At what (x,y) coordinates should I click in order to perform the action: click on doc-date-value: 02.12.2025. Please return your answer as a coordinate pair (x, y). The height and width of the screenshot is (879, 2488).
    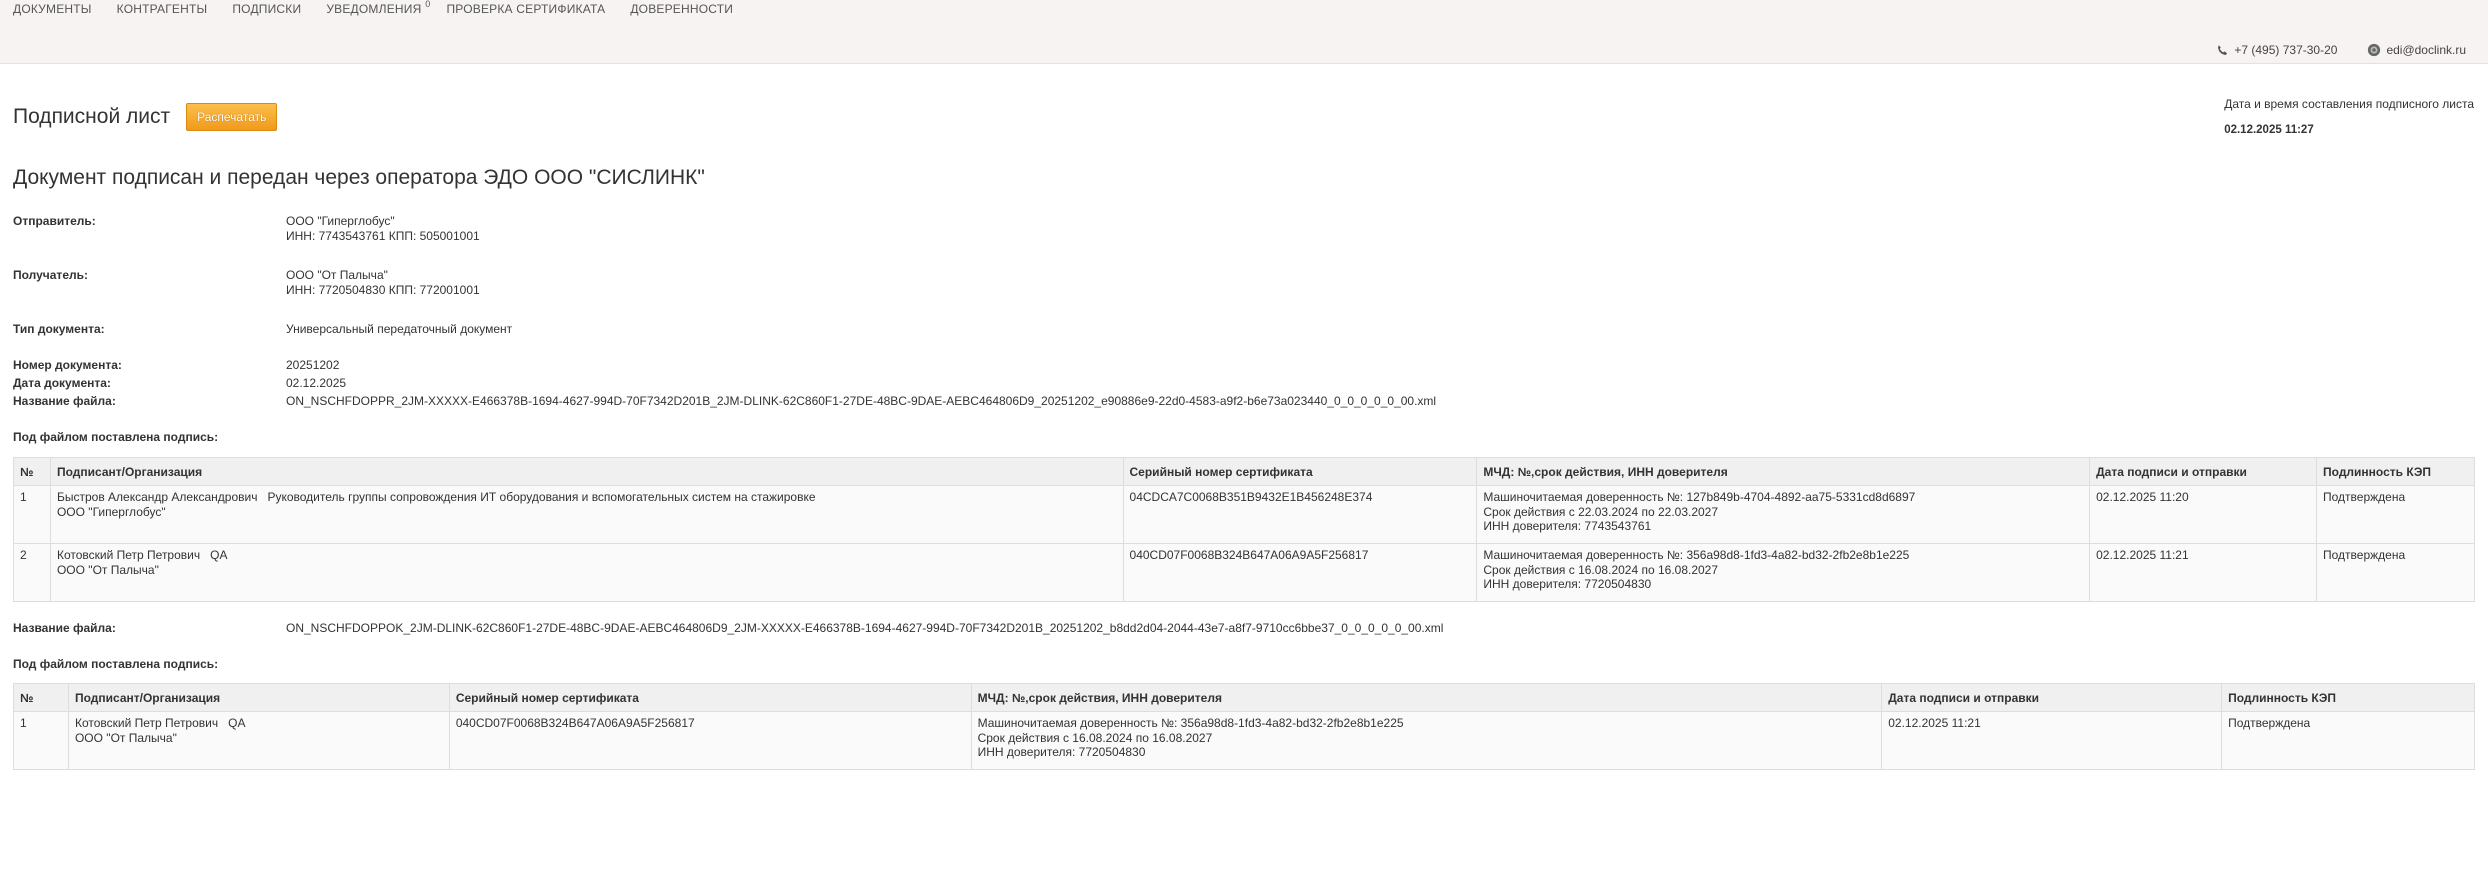
    Looking at the image, I should click on (316, 383).